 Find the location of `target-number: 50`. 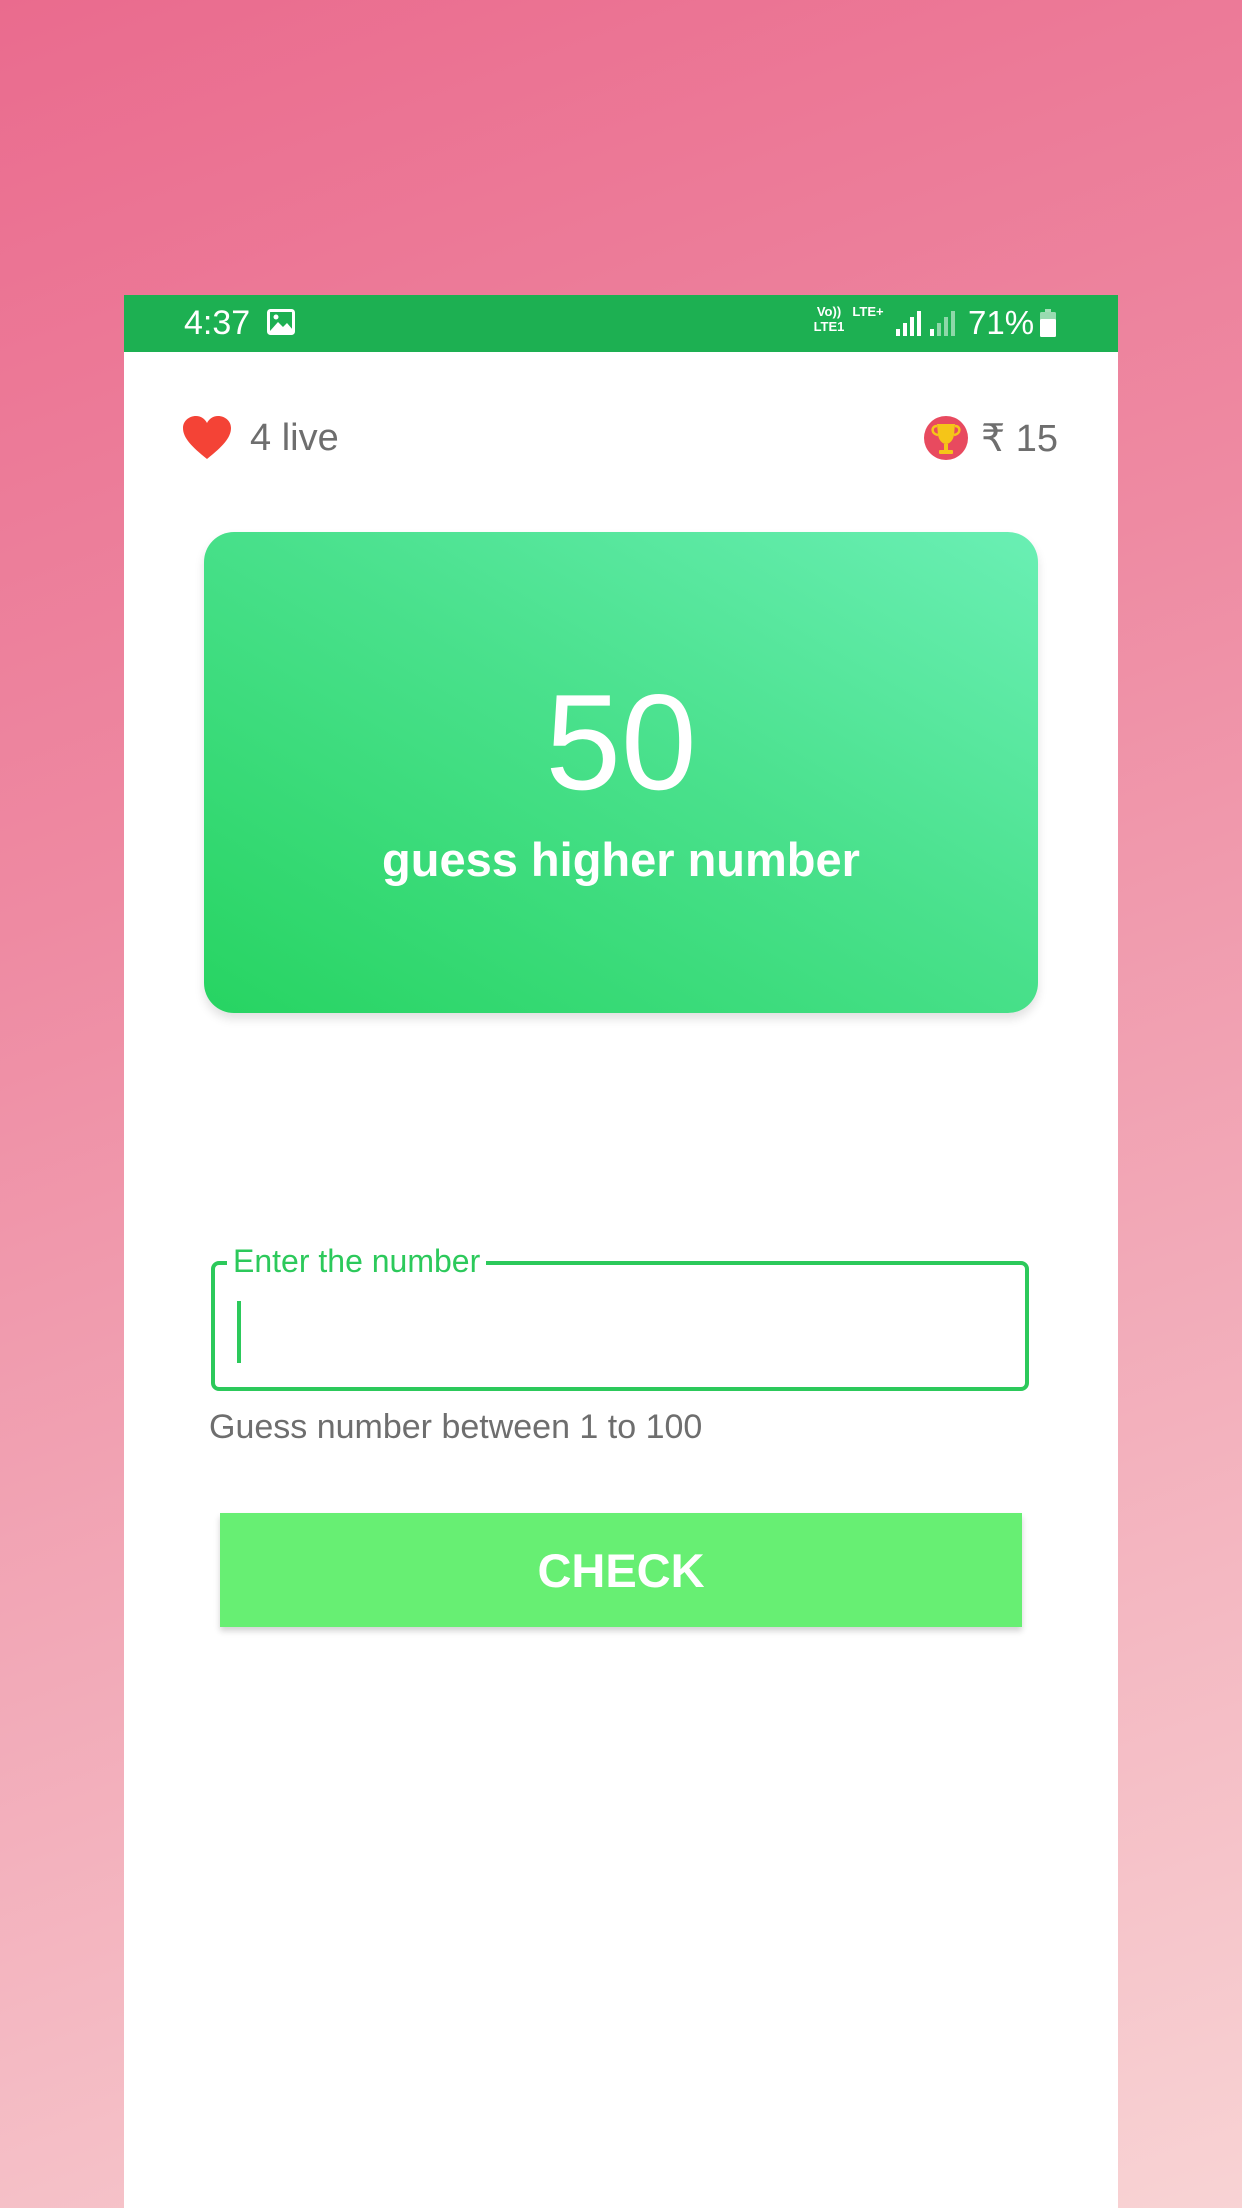

target-number: 50 is located at coordinates (621, 742).